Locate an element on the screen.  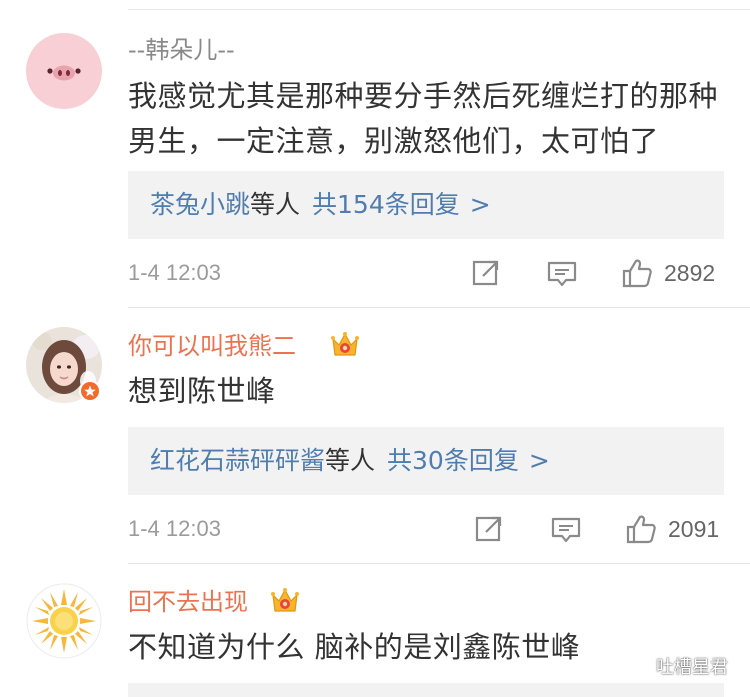
reply-count: 共30条回复 is located at coordinates (453, 460).